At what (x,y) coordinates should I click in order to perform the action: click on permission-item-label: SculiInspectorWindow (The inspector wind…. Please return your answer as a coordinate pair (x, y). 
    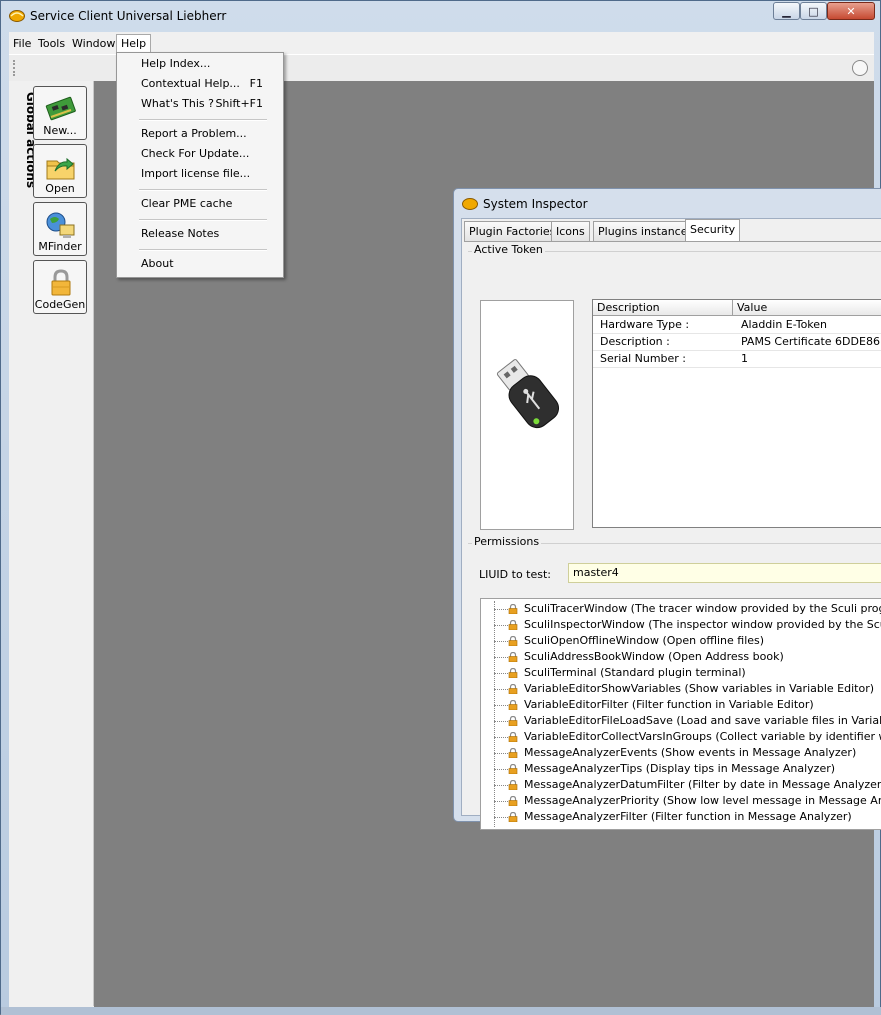
    Looking at the image, I should click on (702, 624).